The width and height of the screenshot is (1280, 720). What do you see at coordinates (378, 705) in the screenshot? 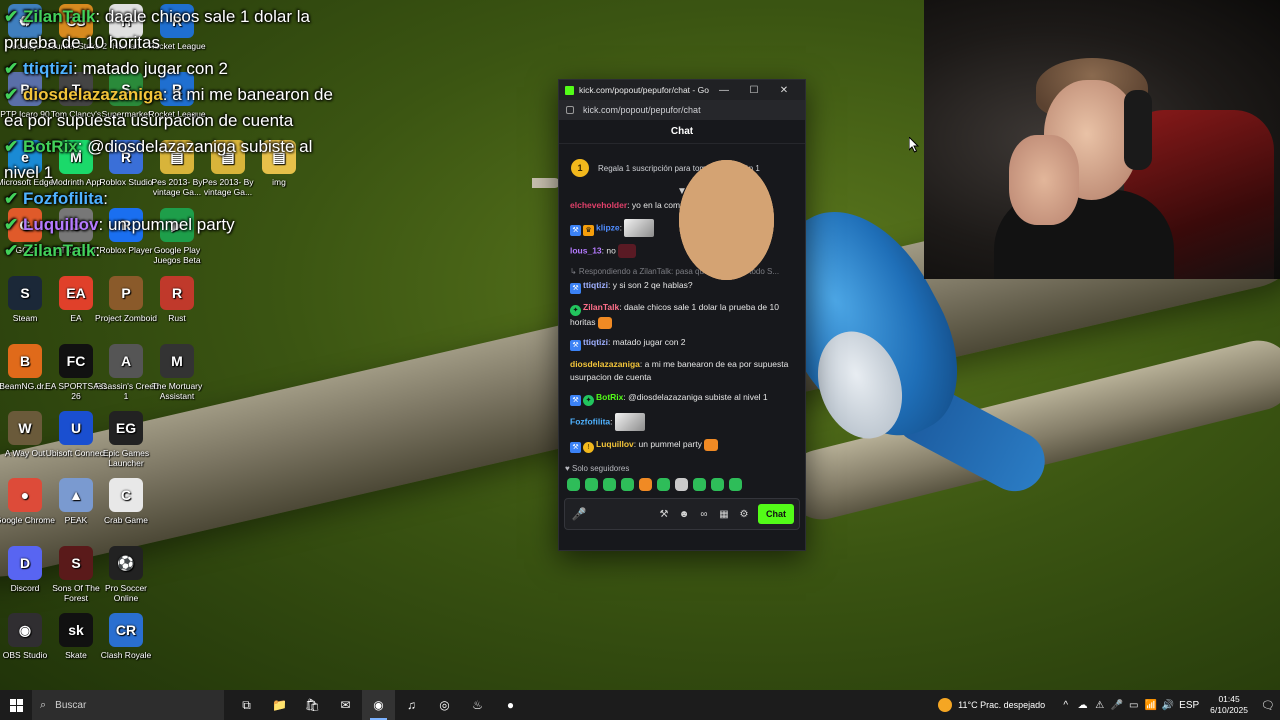
I see `chrome-icon: ◉` at bounding box center [378, 705].